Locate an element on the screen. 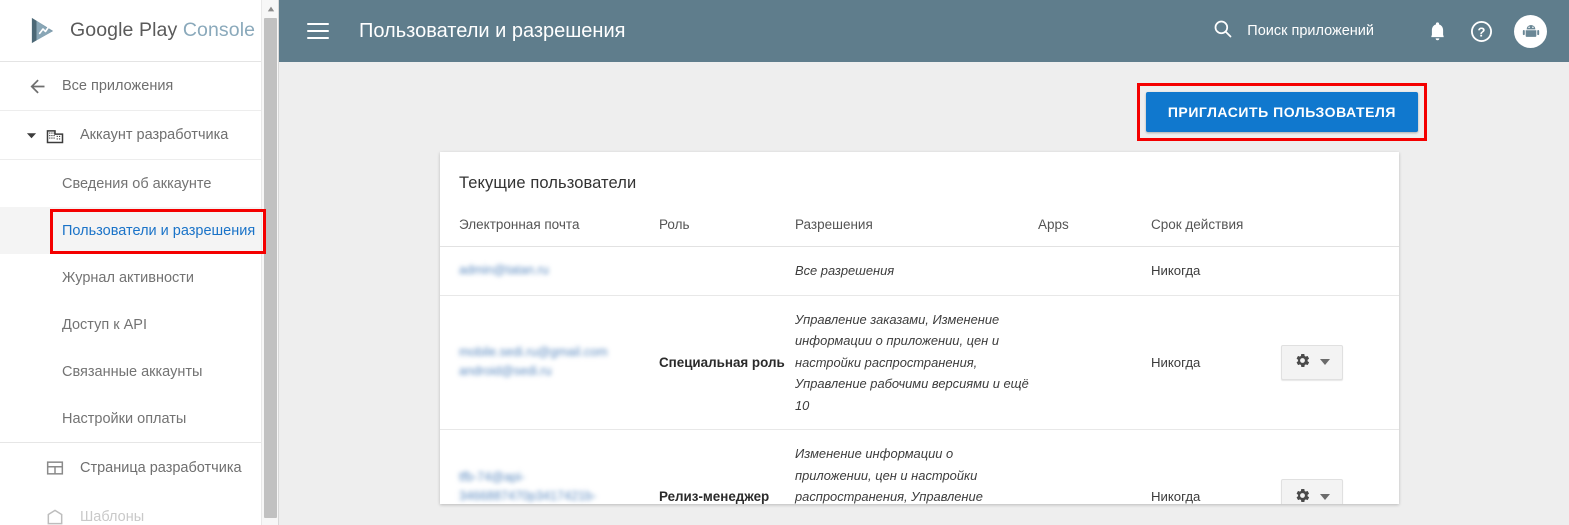  sidebar-item-users-permissions: Пользователи и разрешения is located at coordinates (139, 230).